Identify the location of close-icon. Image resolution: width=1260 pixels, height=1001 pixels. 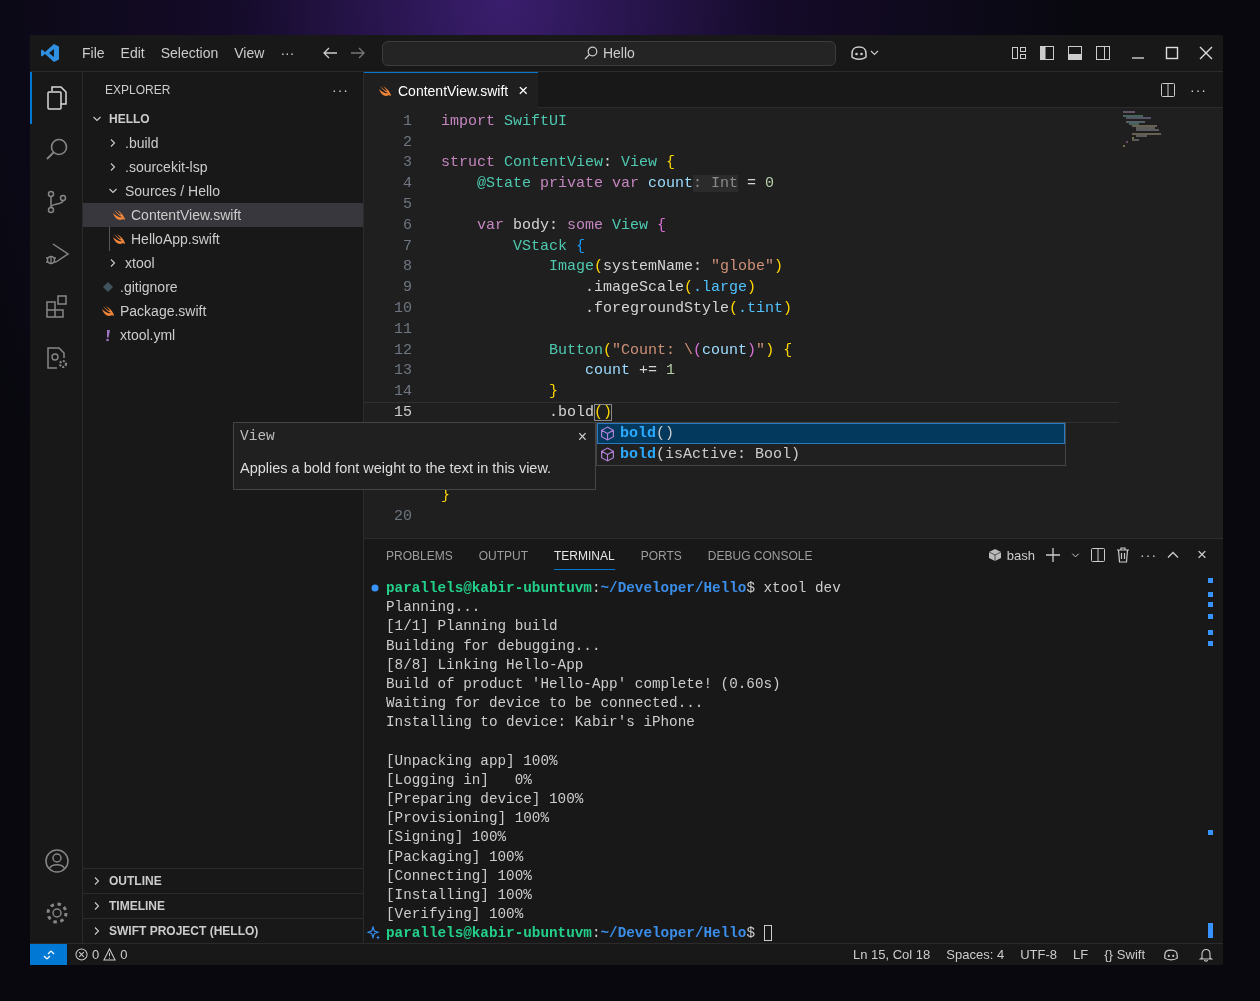
(1206, 53).